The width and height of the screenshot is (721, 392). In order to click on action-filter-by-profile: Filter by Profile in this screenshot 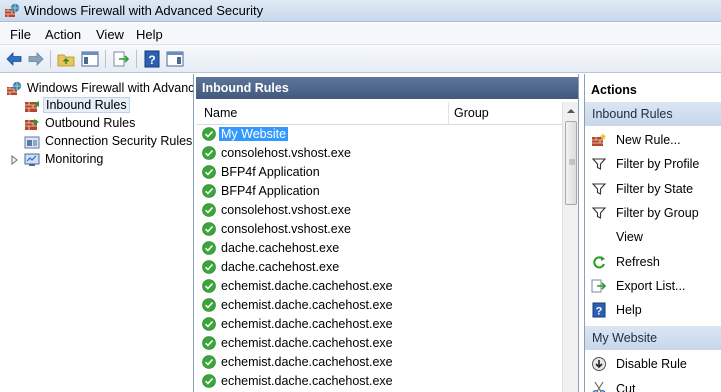, I will do `click(653, 164)`.